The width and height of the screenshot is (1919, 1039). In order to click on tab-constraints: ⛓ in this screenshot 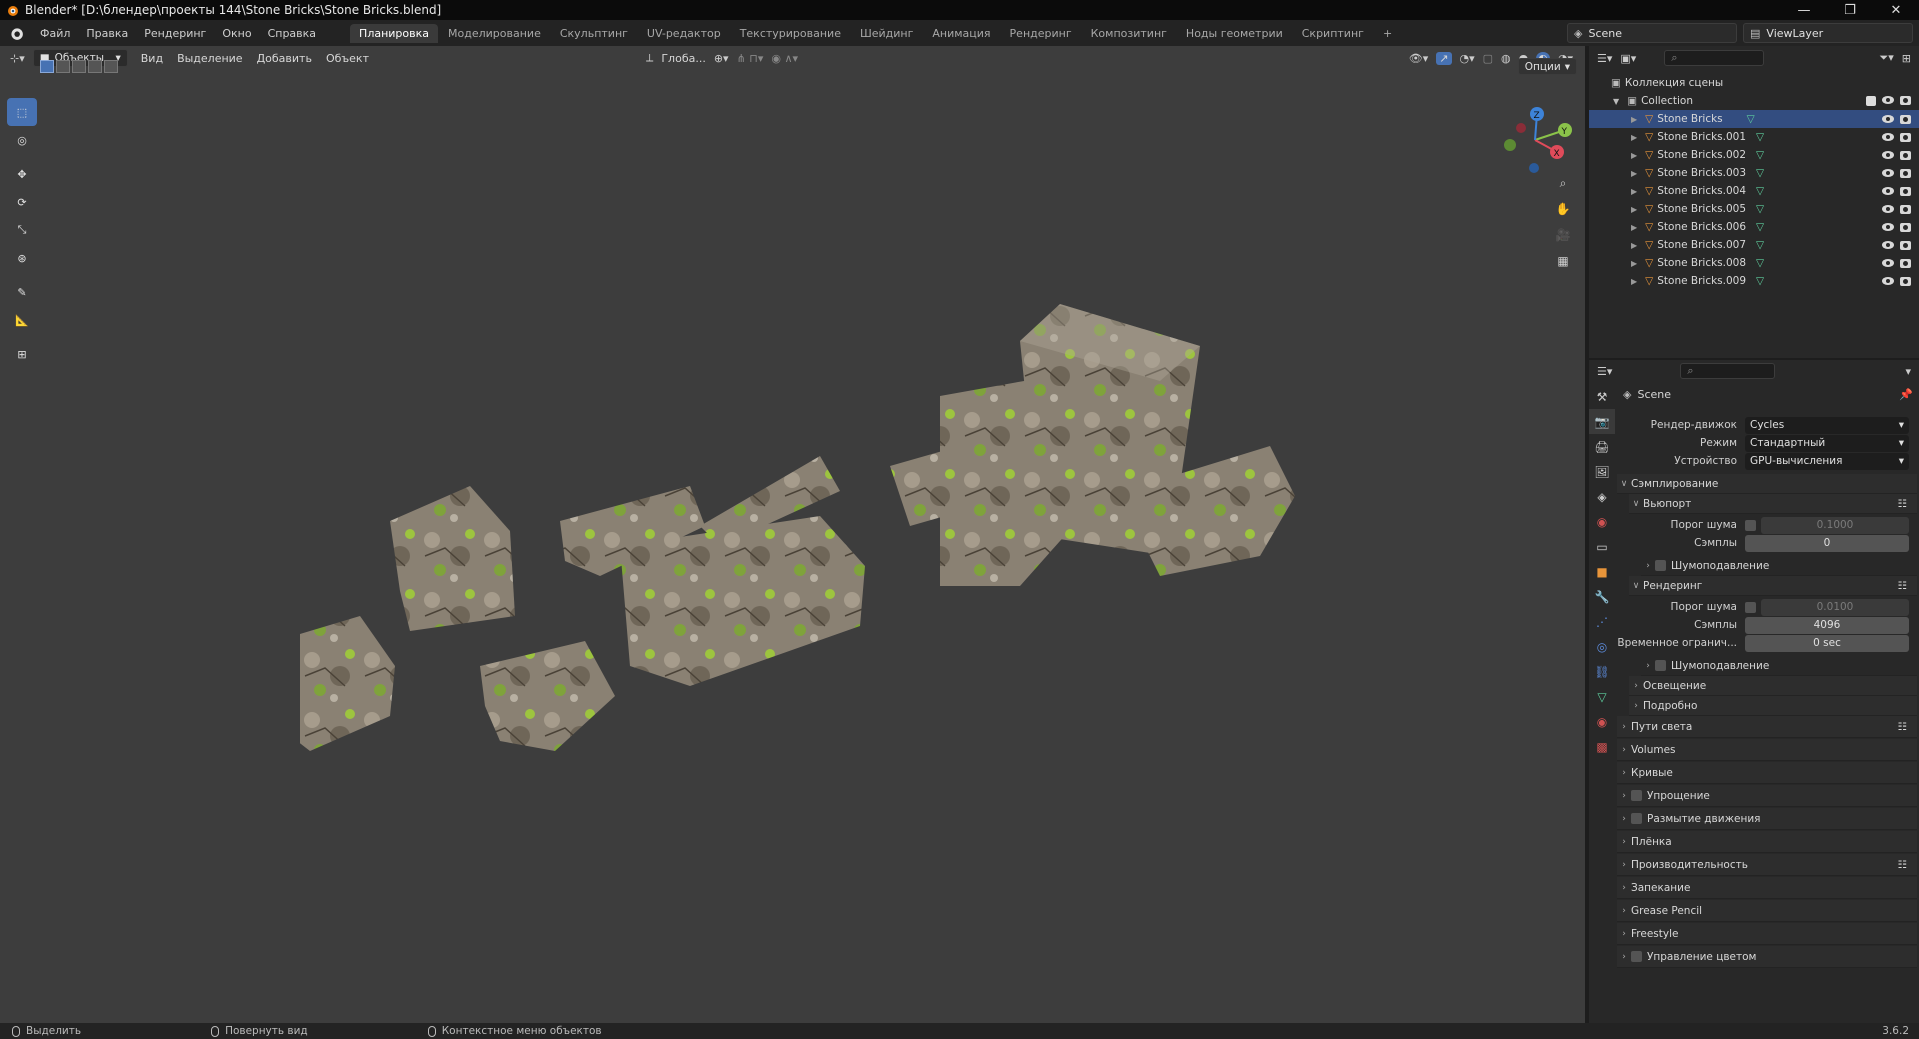, I will do `click(1602, 671)`.